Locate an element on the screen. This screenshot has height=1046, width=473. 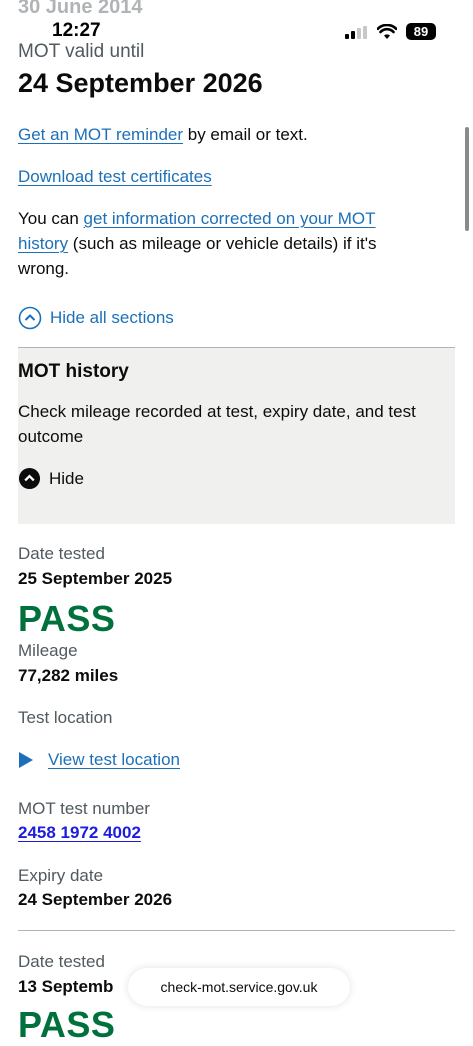
url-bar: check-mot.service.gov.uk is located at coordinates (239, 987).